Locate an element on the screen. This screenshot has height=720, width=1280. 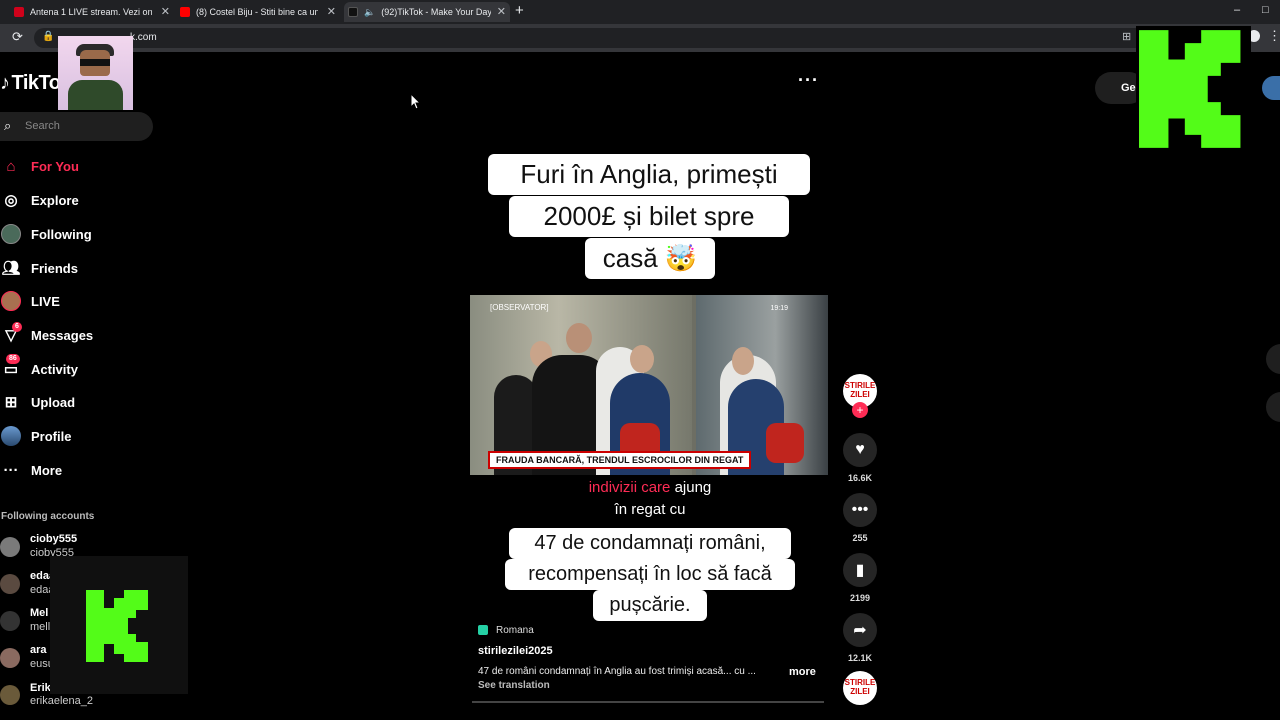
new-tab-button: + is located at coordinates (519, 10).